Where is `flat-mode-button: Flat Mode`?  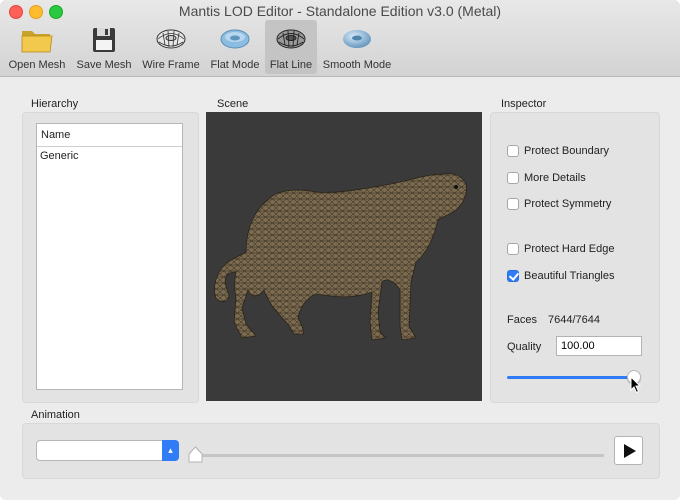 flat-mode-button: Flat Mode is located at coordinates (235, 47).